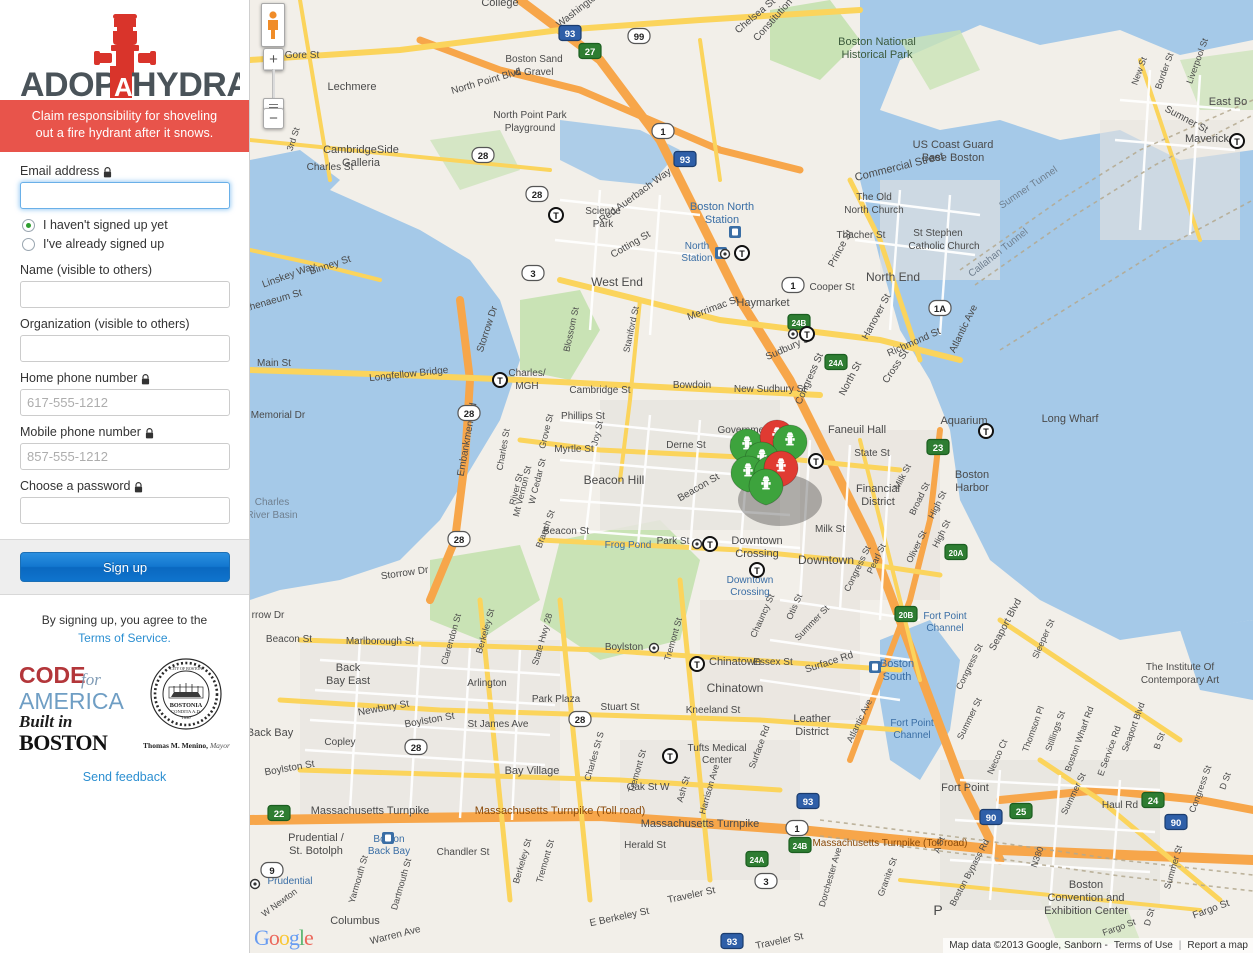 This screenshot has width=1253, height=953. What do you see at coordinates (773, 662) in the screenshot?
I see `map-label: Essex St` at bounding box center [773, 662].